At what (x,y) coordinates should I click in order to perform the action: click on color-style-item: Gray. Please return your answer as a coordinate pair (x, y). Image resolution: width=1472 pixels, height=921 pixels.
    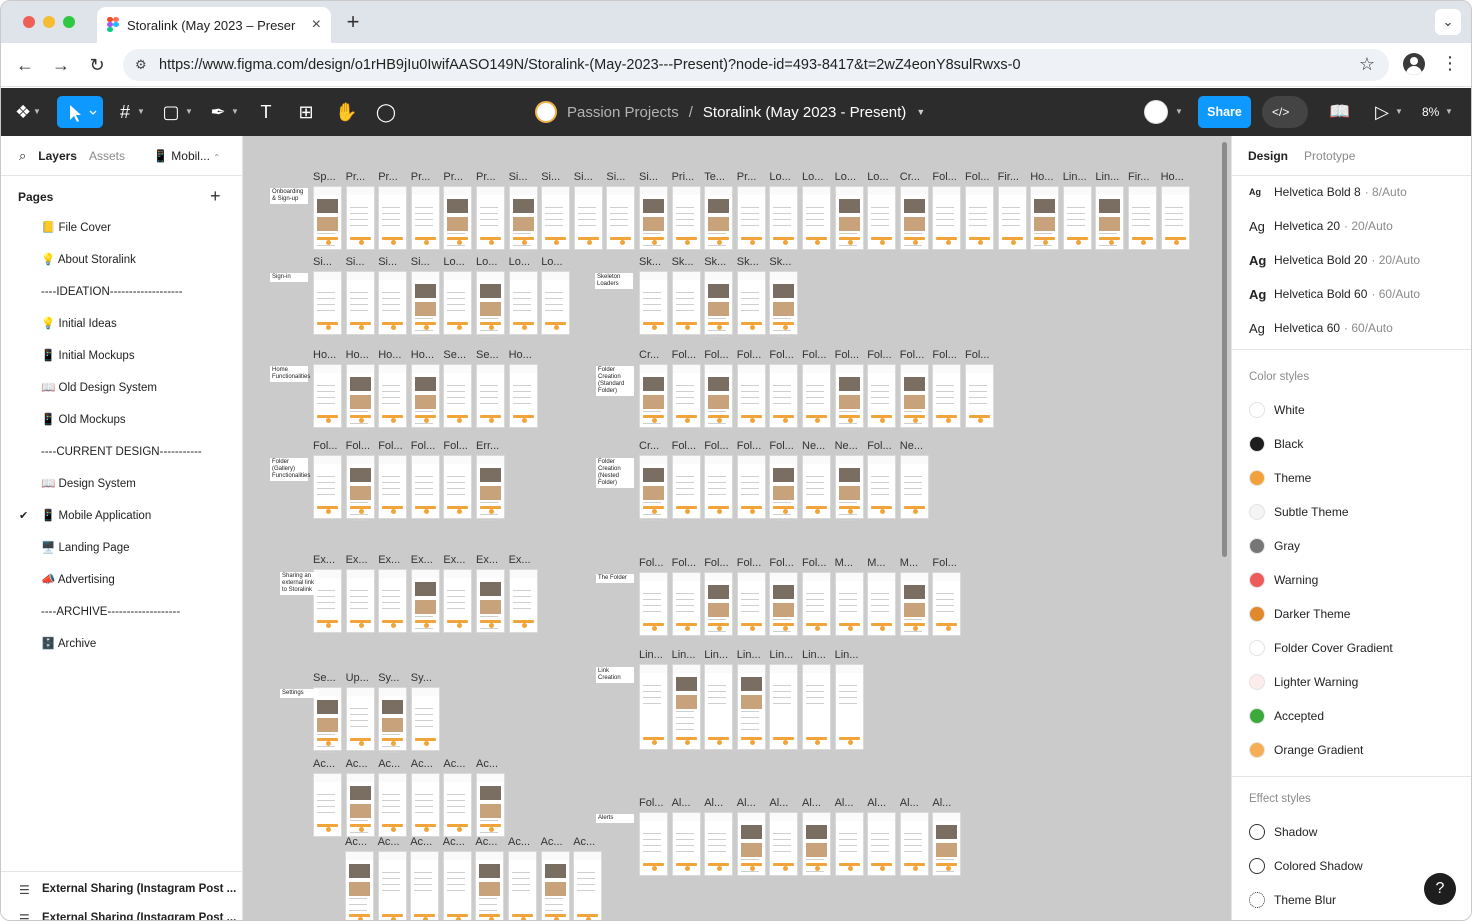
    Looking at the image, I should click on (1274, 546).